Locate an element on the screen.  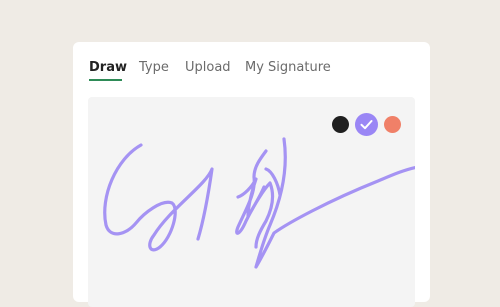
tab-upload: Upload is located at coordinates (208, 67).